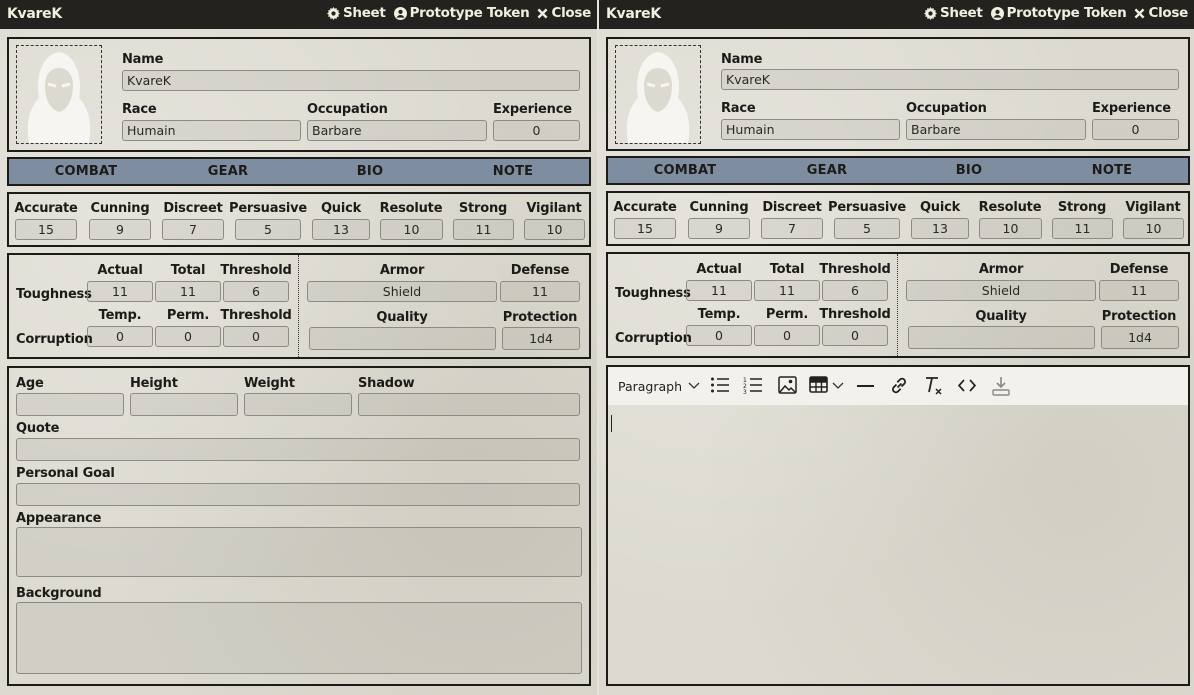 This screenshot has height=695, width=1194. What do you see at coordinates (867, 207) in the screenshot?
I see `attr-persuasive-label: Persuasive` at bounding box center [867, 207].